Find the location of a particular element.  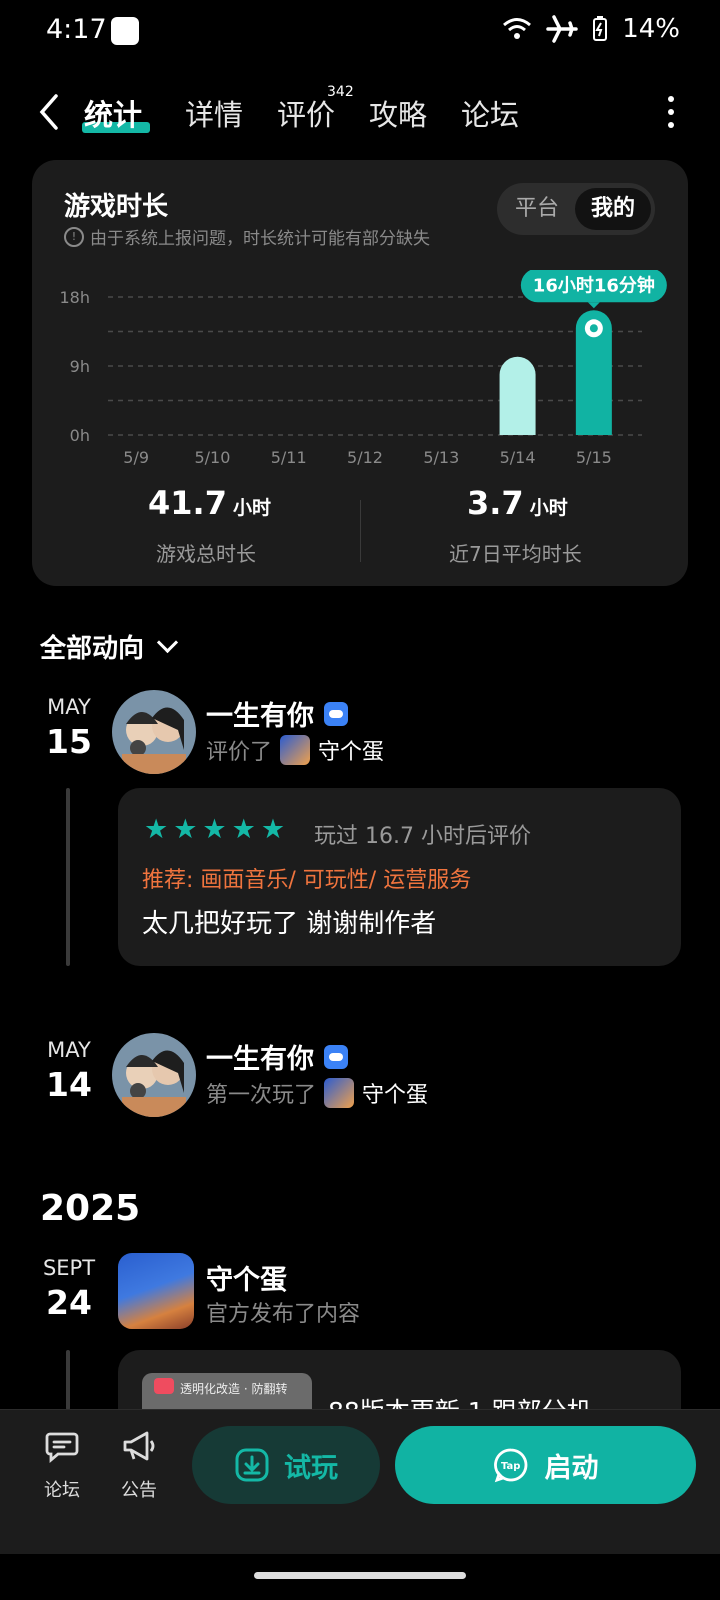

total-playtime-unit: 小时 is located at coordinates (251, 508).